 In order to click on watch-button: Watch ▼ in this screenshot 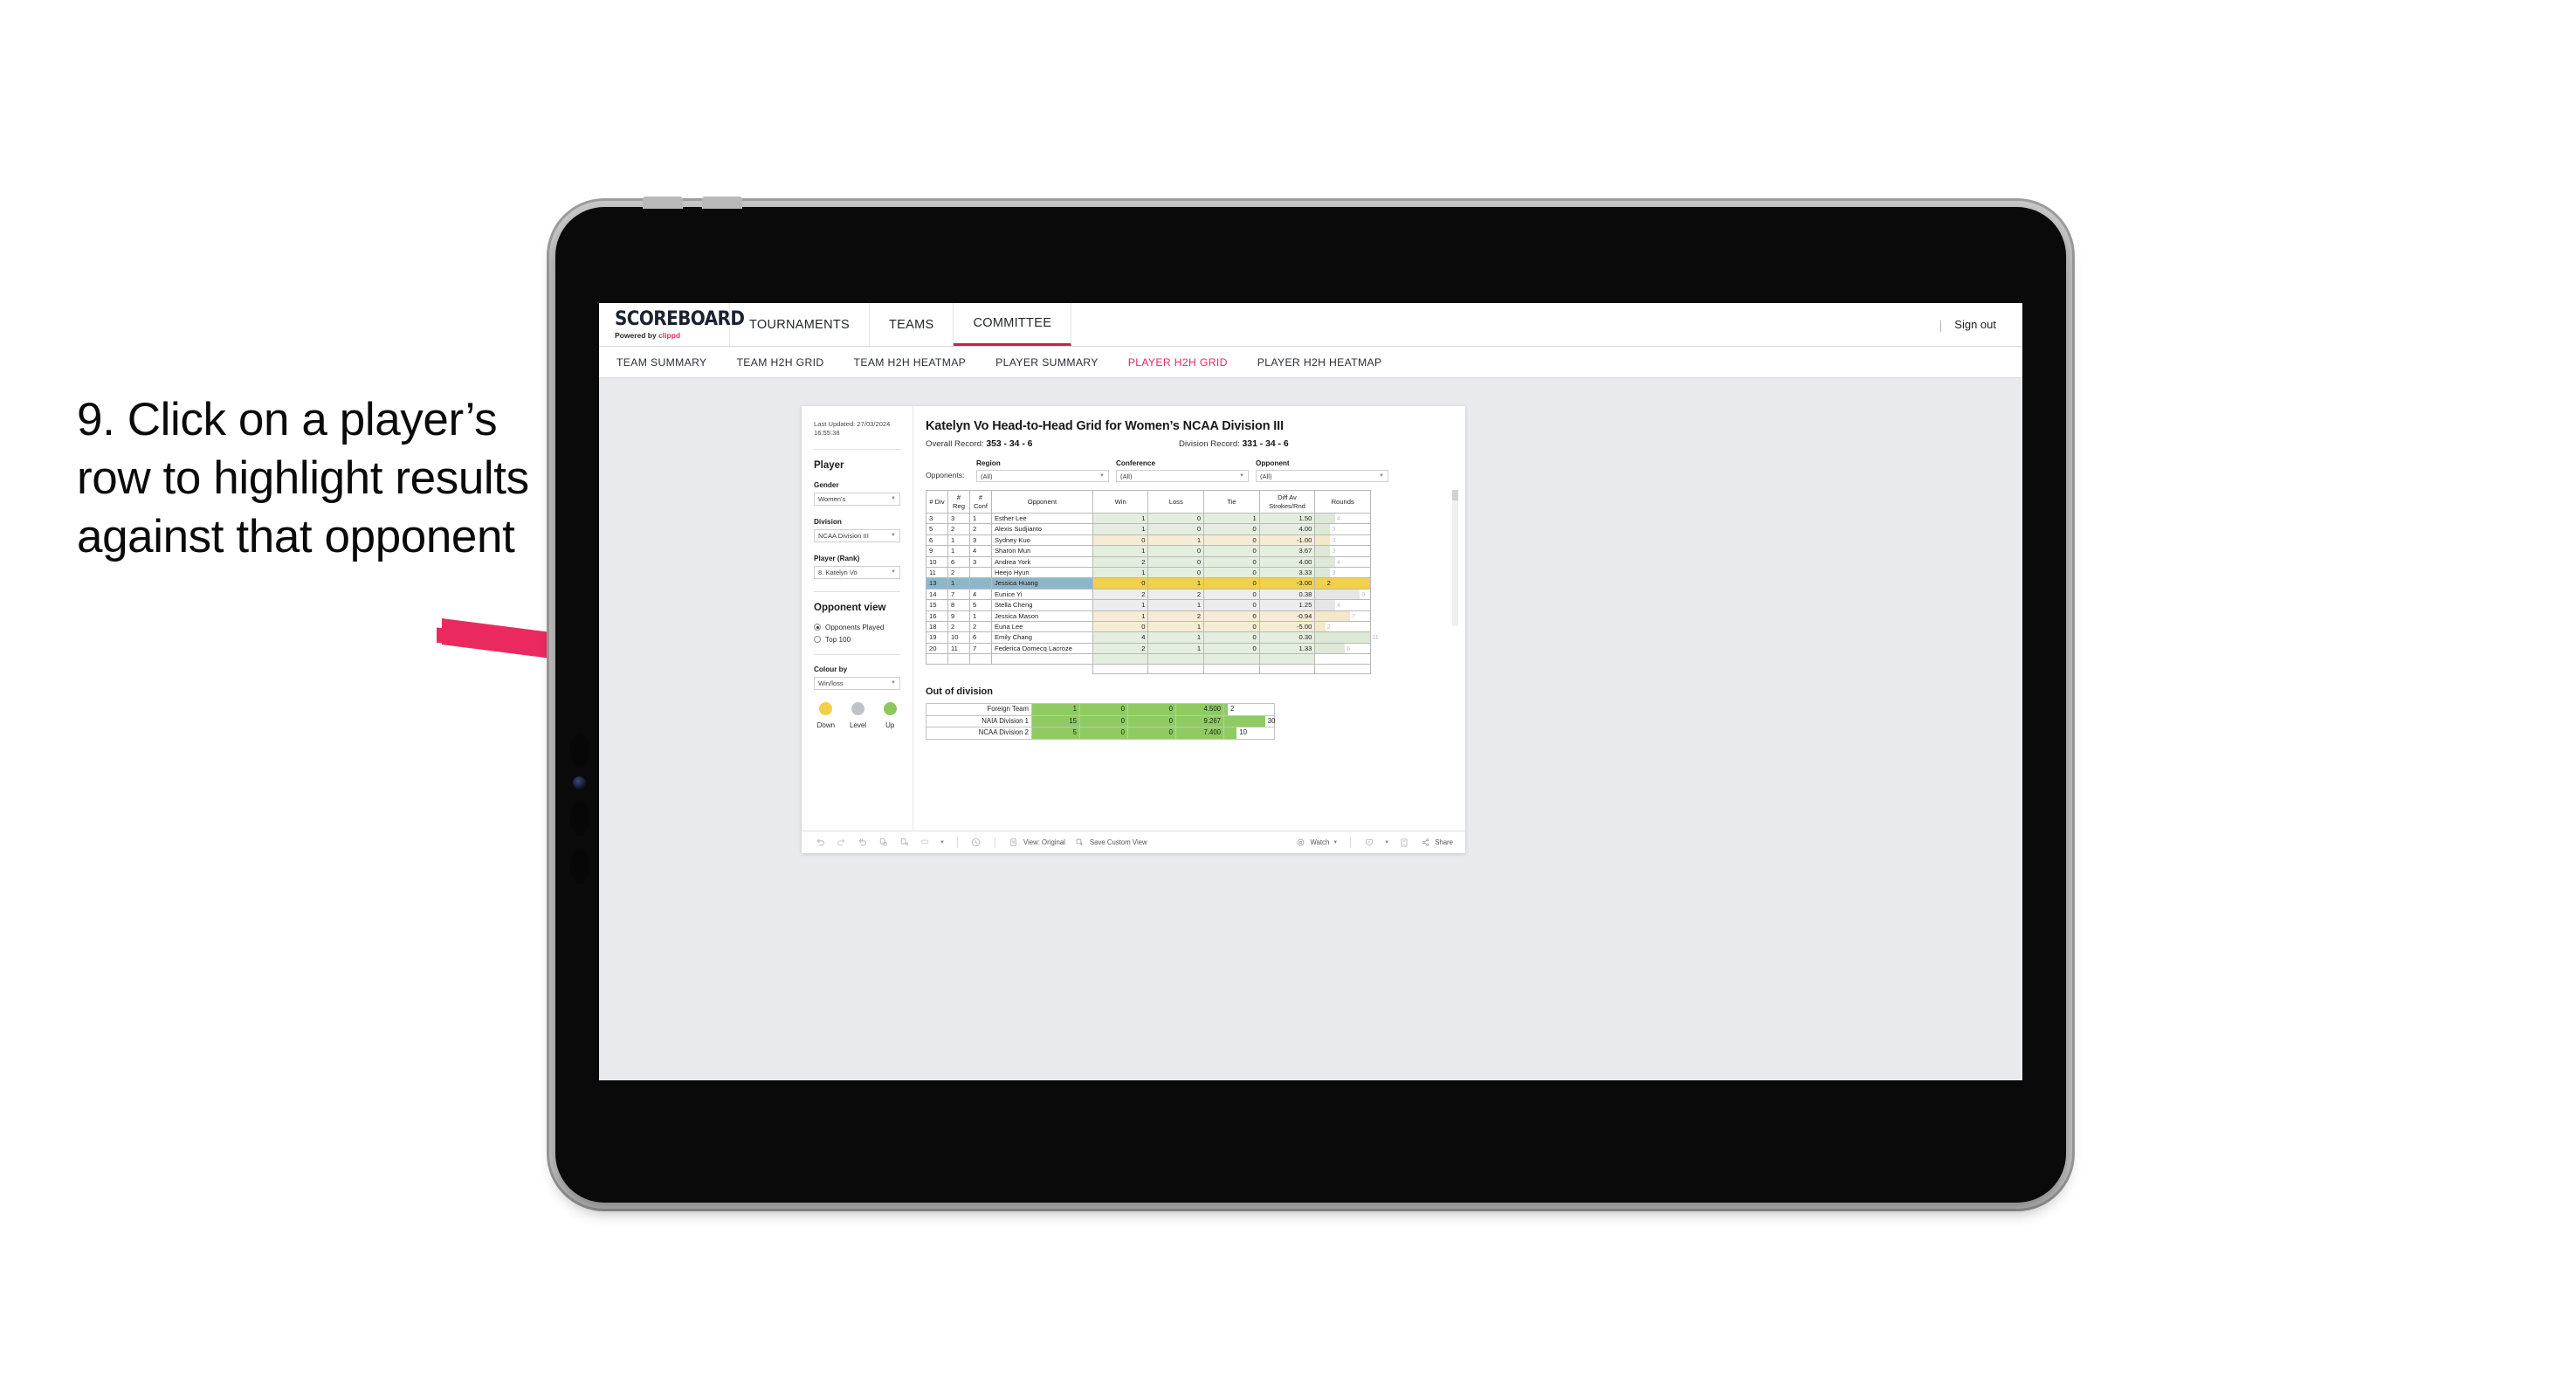, I will do `click(1316, 843)`.